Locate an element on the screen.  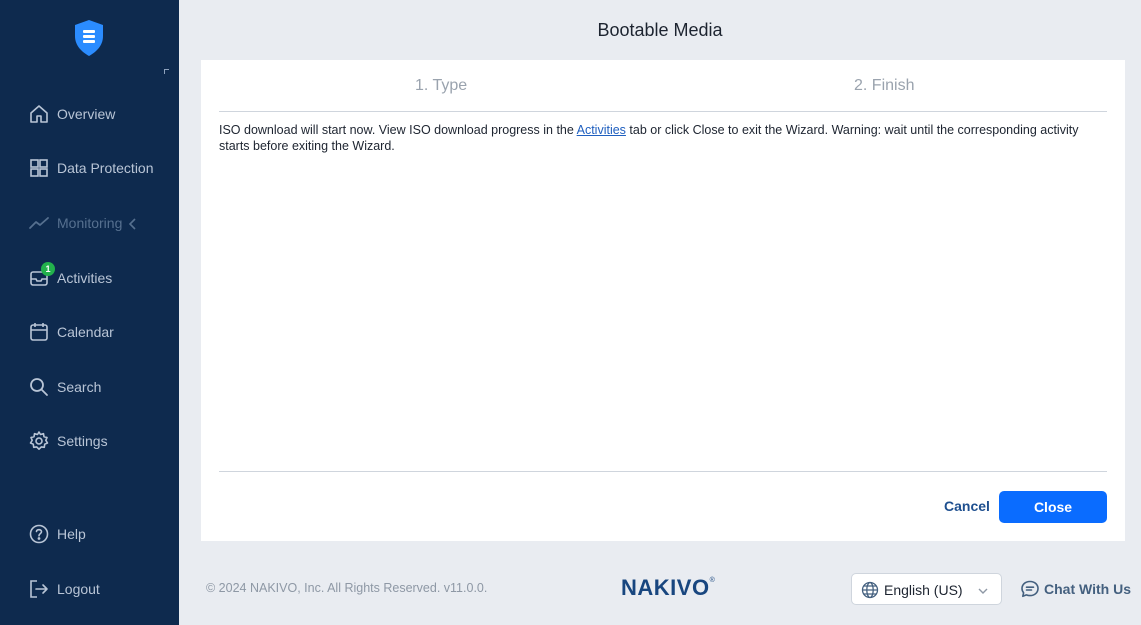
sidebar-item-label: Settings is located at coordinates (82, 441).